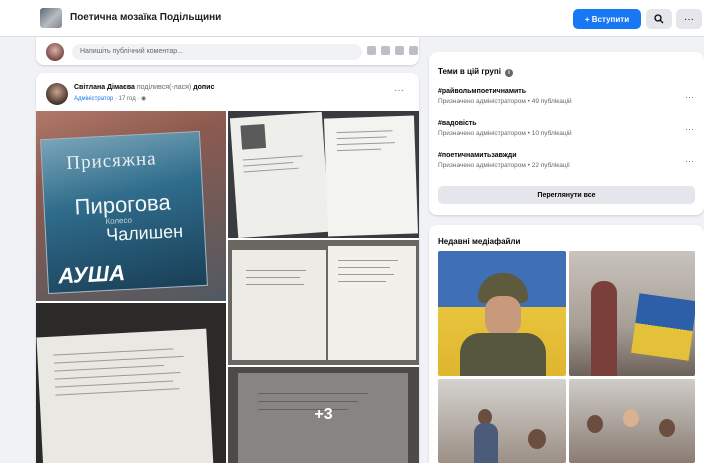  I want to click on book-page, so click(125, 395).